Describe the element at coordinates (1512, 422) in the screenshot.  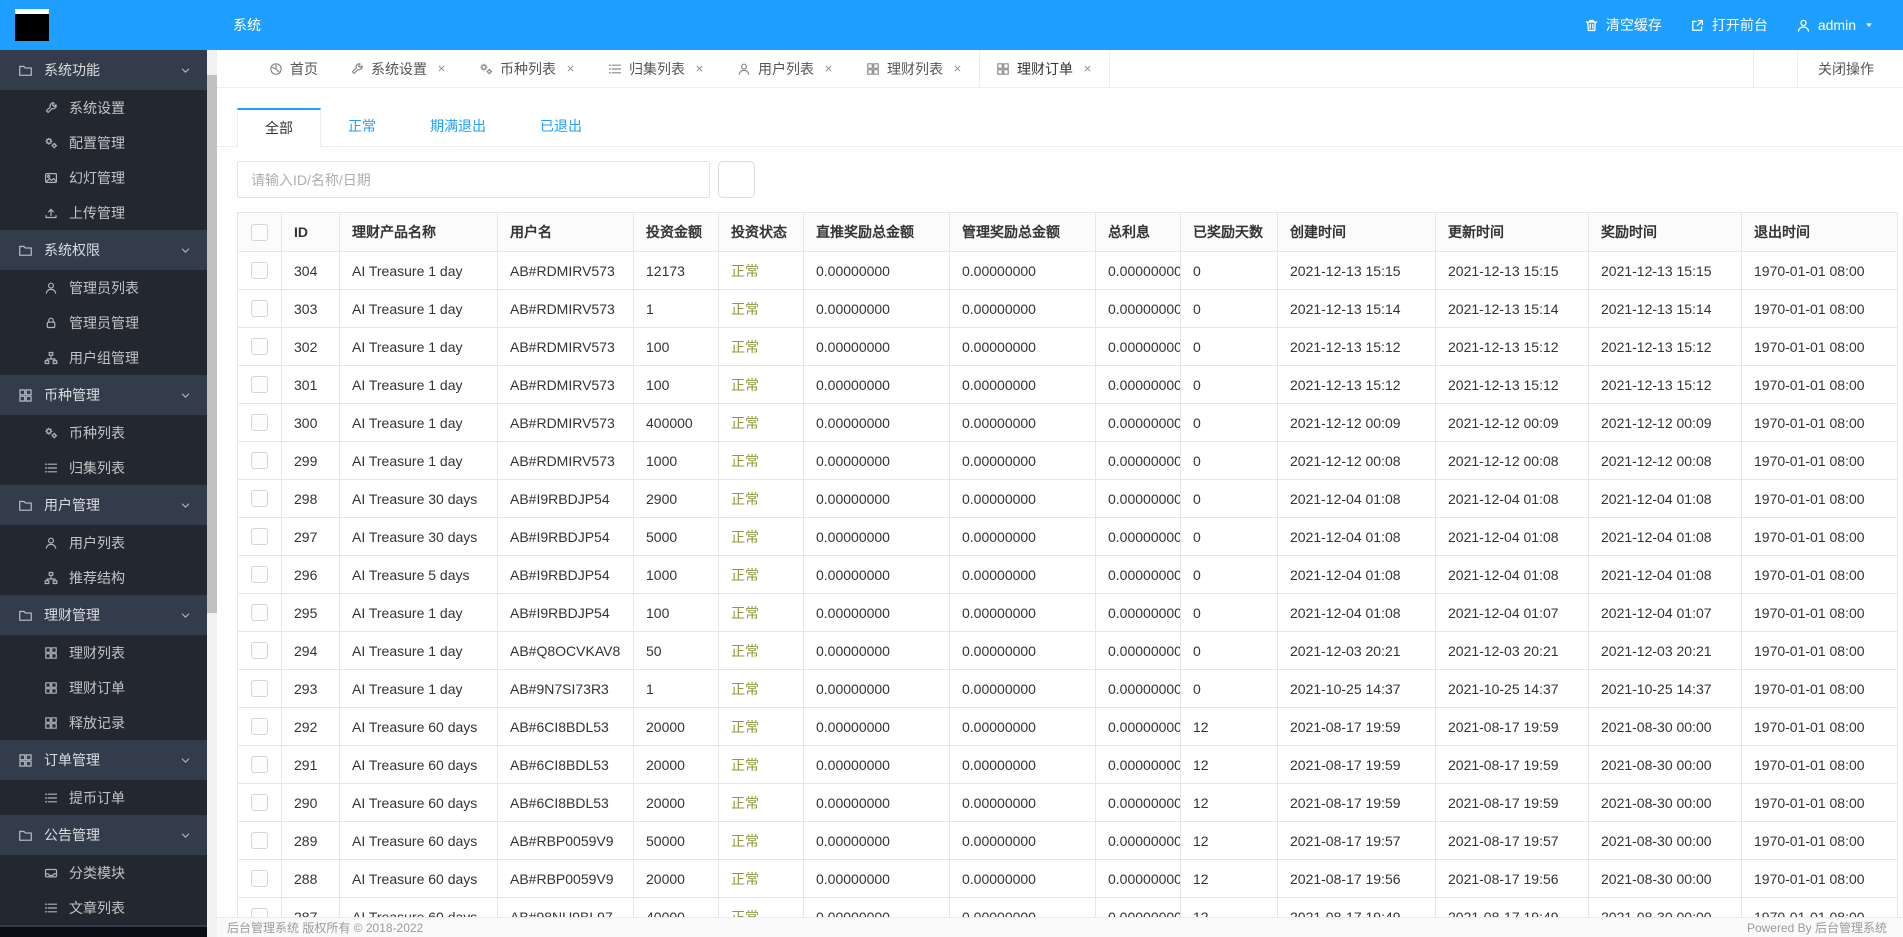
I see `cell: 2021-12-12 00:09` at that location.